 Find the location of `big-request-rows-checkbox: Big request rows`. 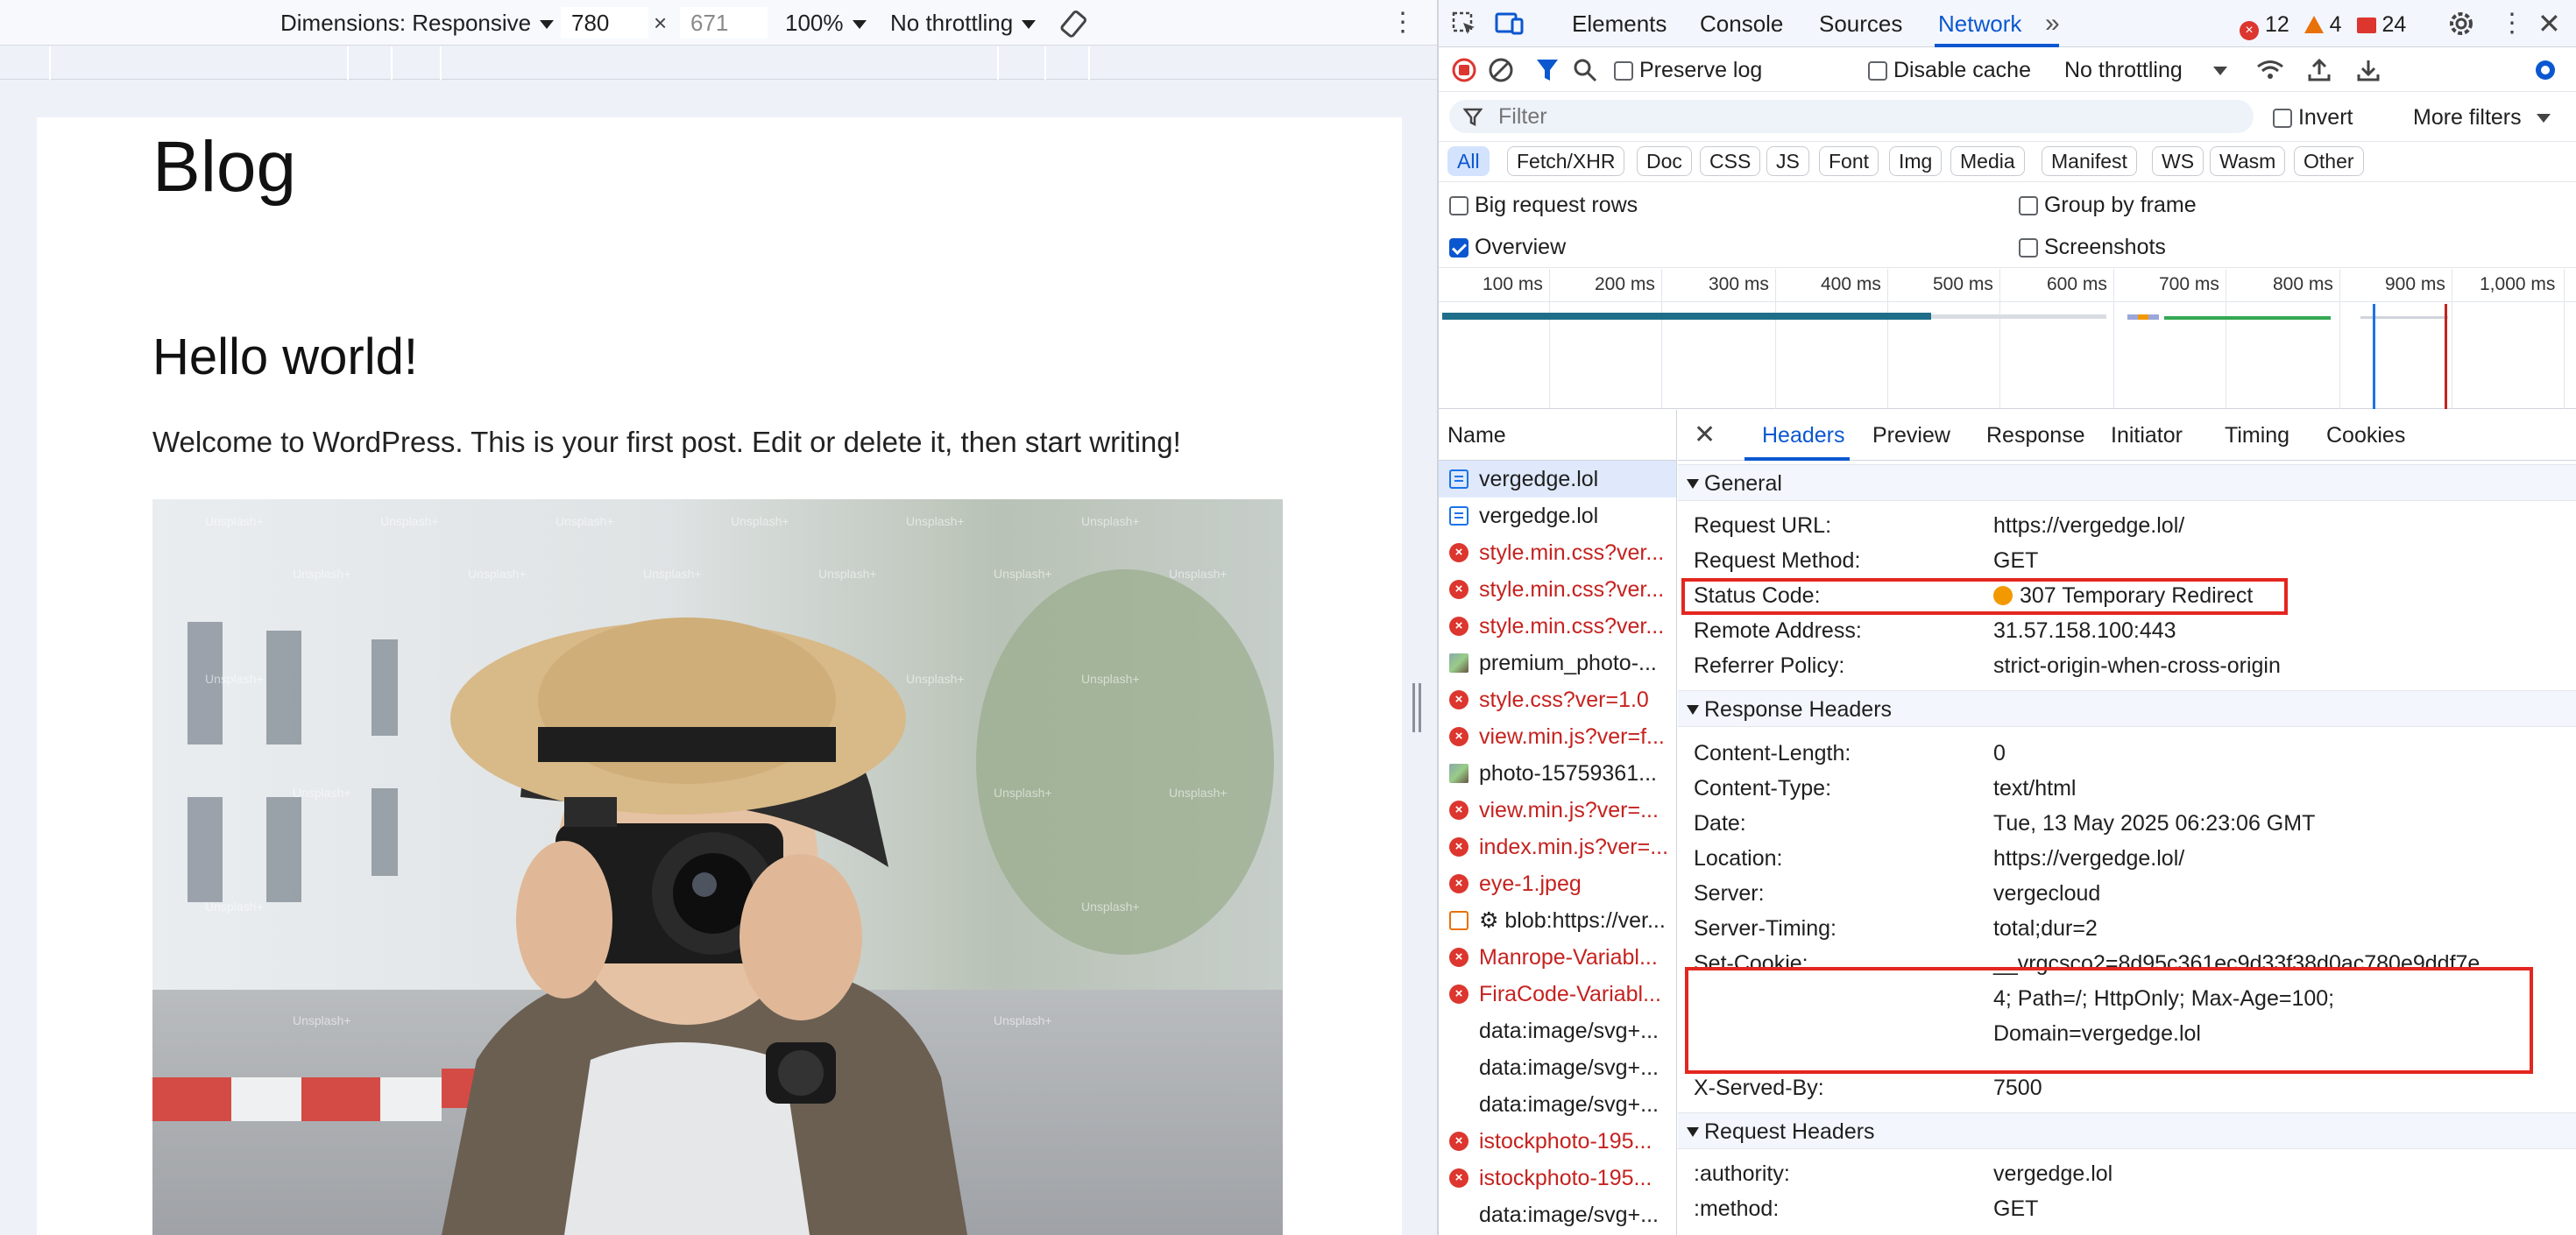

big-request-rows-checkbox: Big request rows is located at coordinates (1543, 205).